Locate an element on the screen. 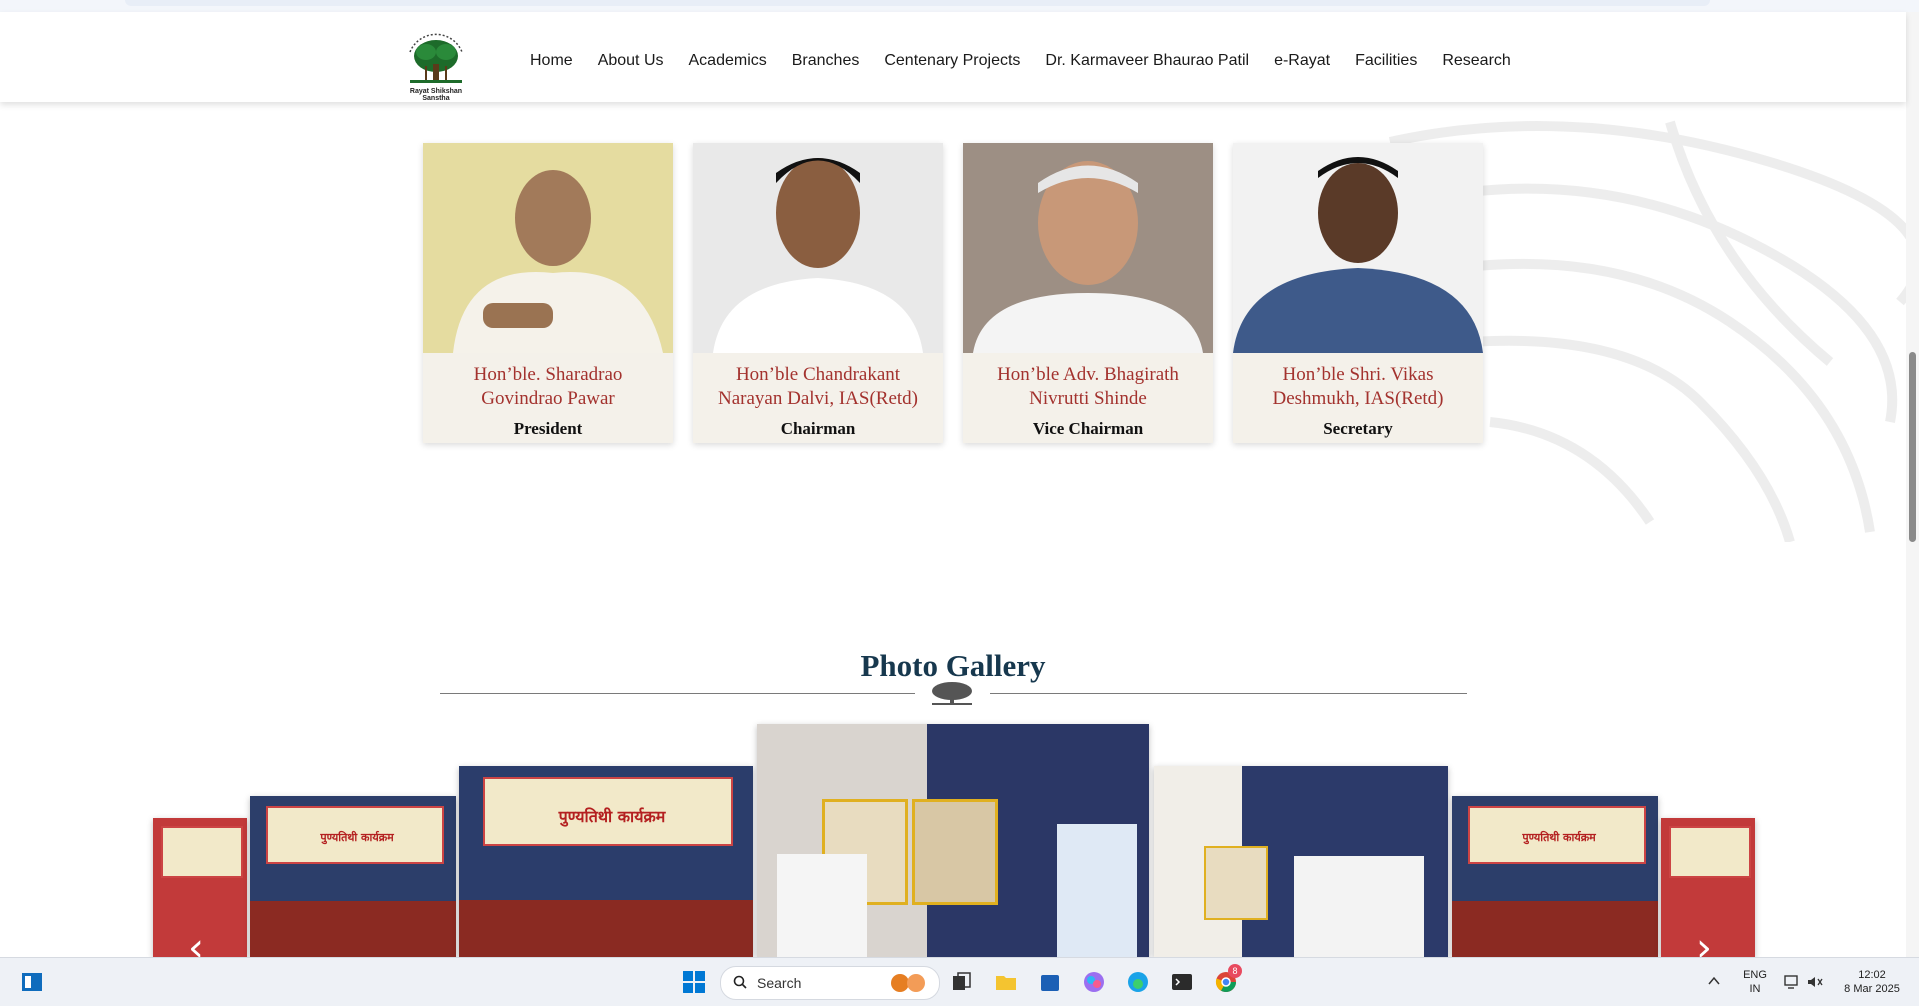 This screenshot has height=1006, width=1919. lang-bottom: IN is located at coordinates (1755, 989).